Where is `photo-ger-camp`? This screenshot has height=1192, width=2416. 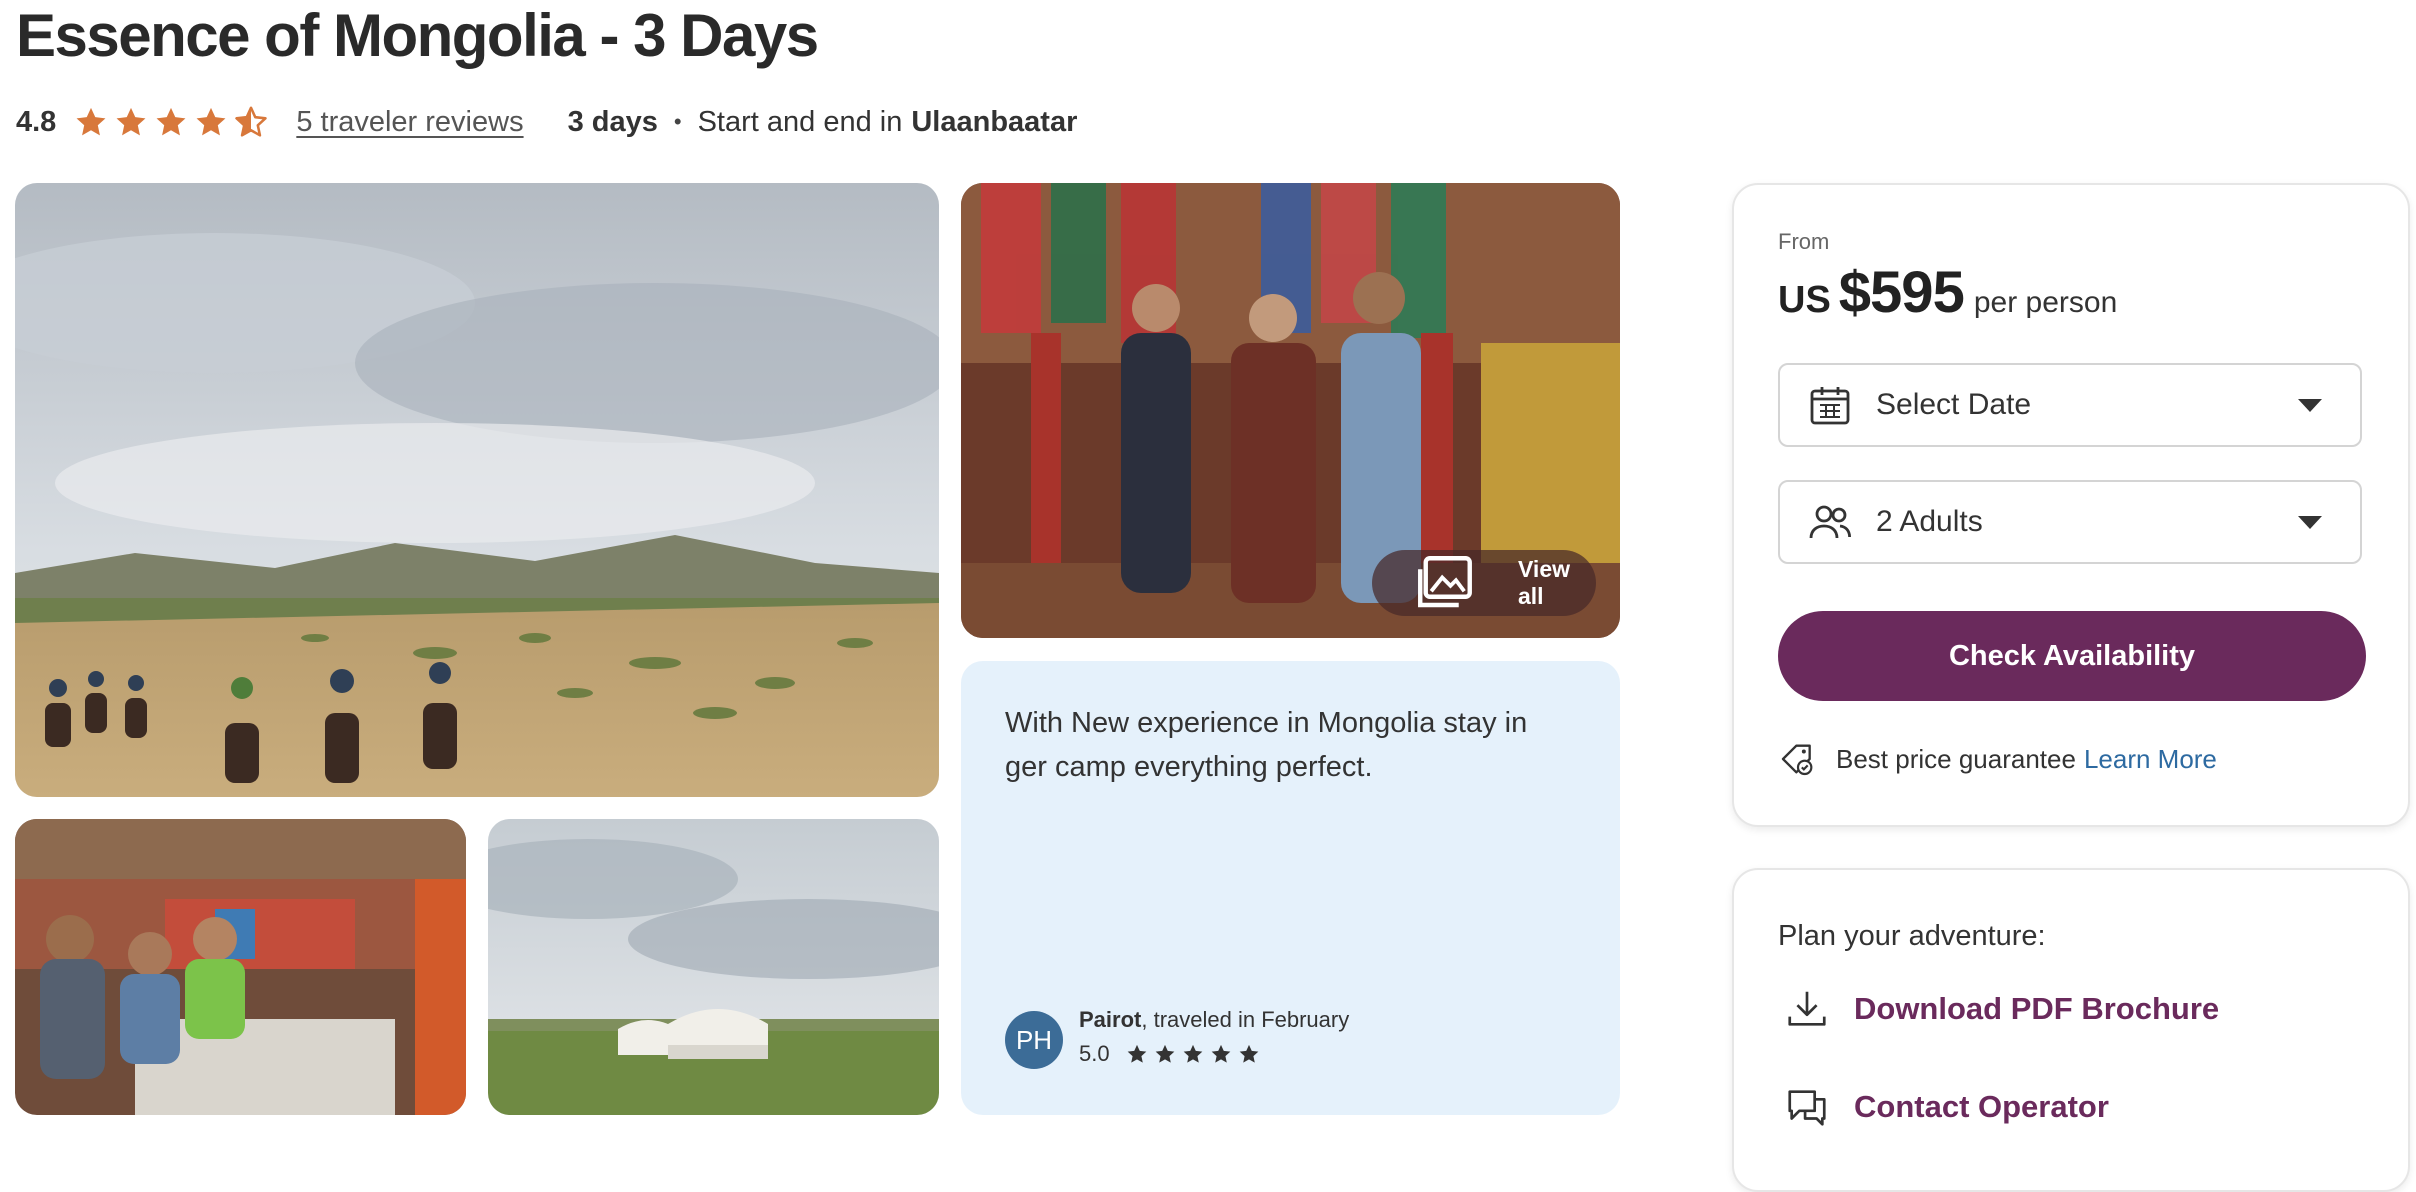 photo-ger-camp is located at coordinates (713, 967).